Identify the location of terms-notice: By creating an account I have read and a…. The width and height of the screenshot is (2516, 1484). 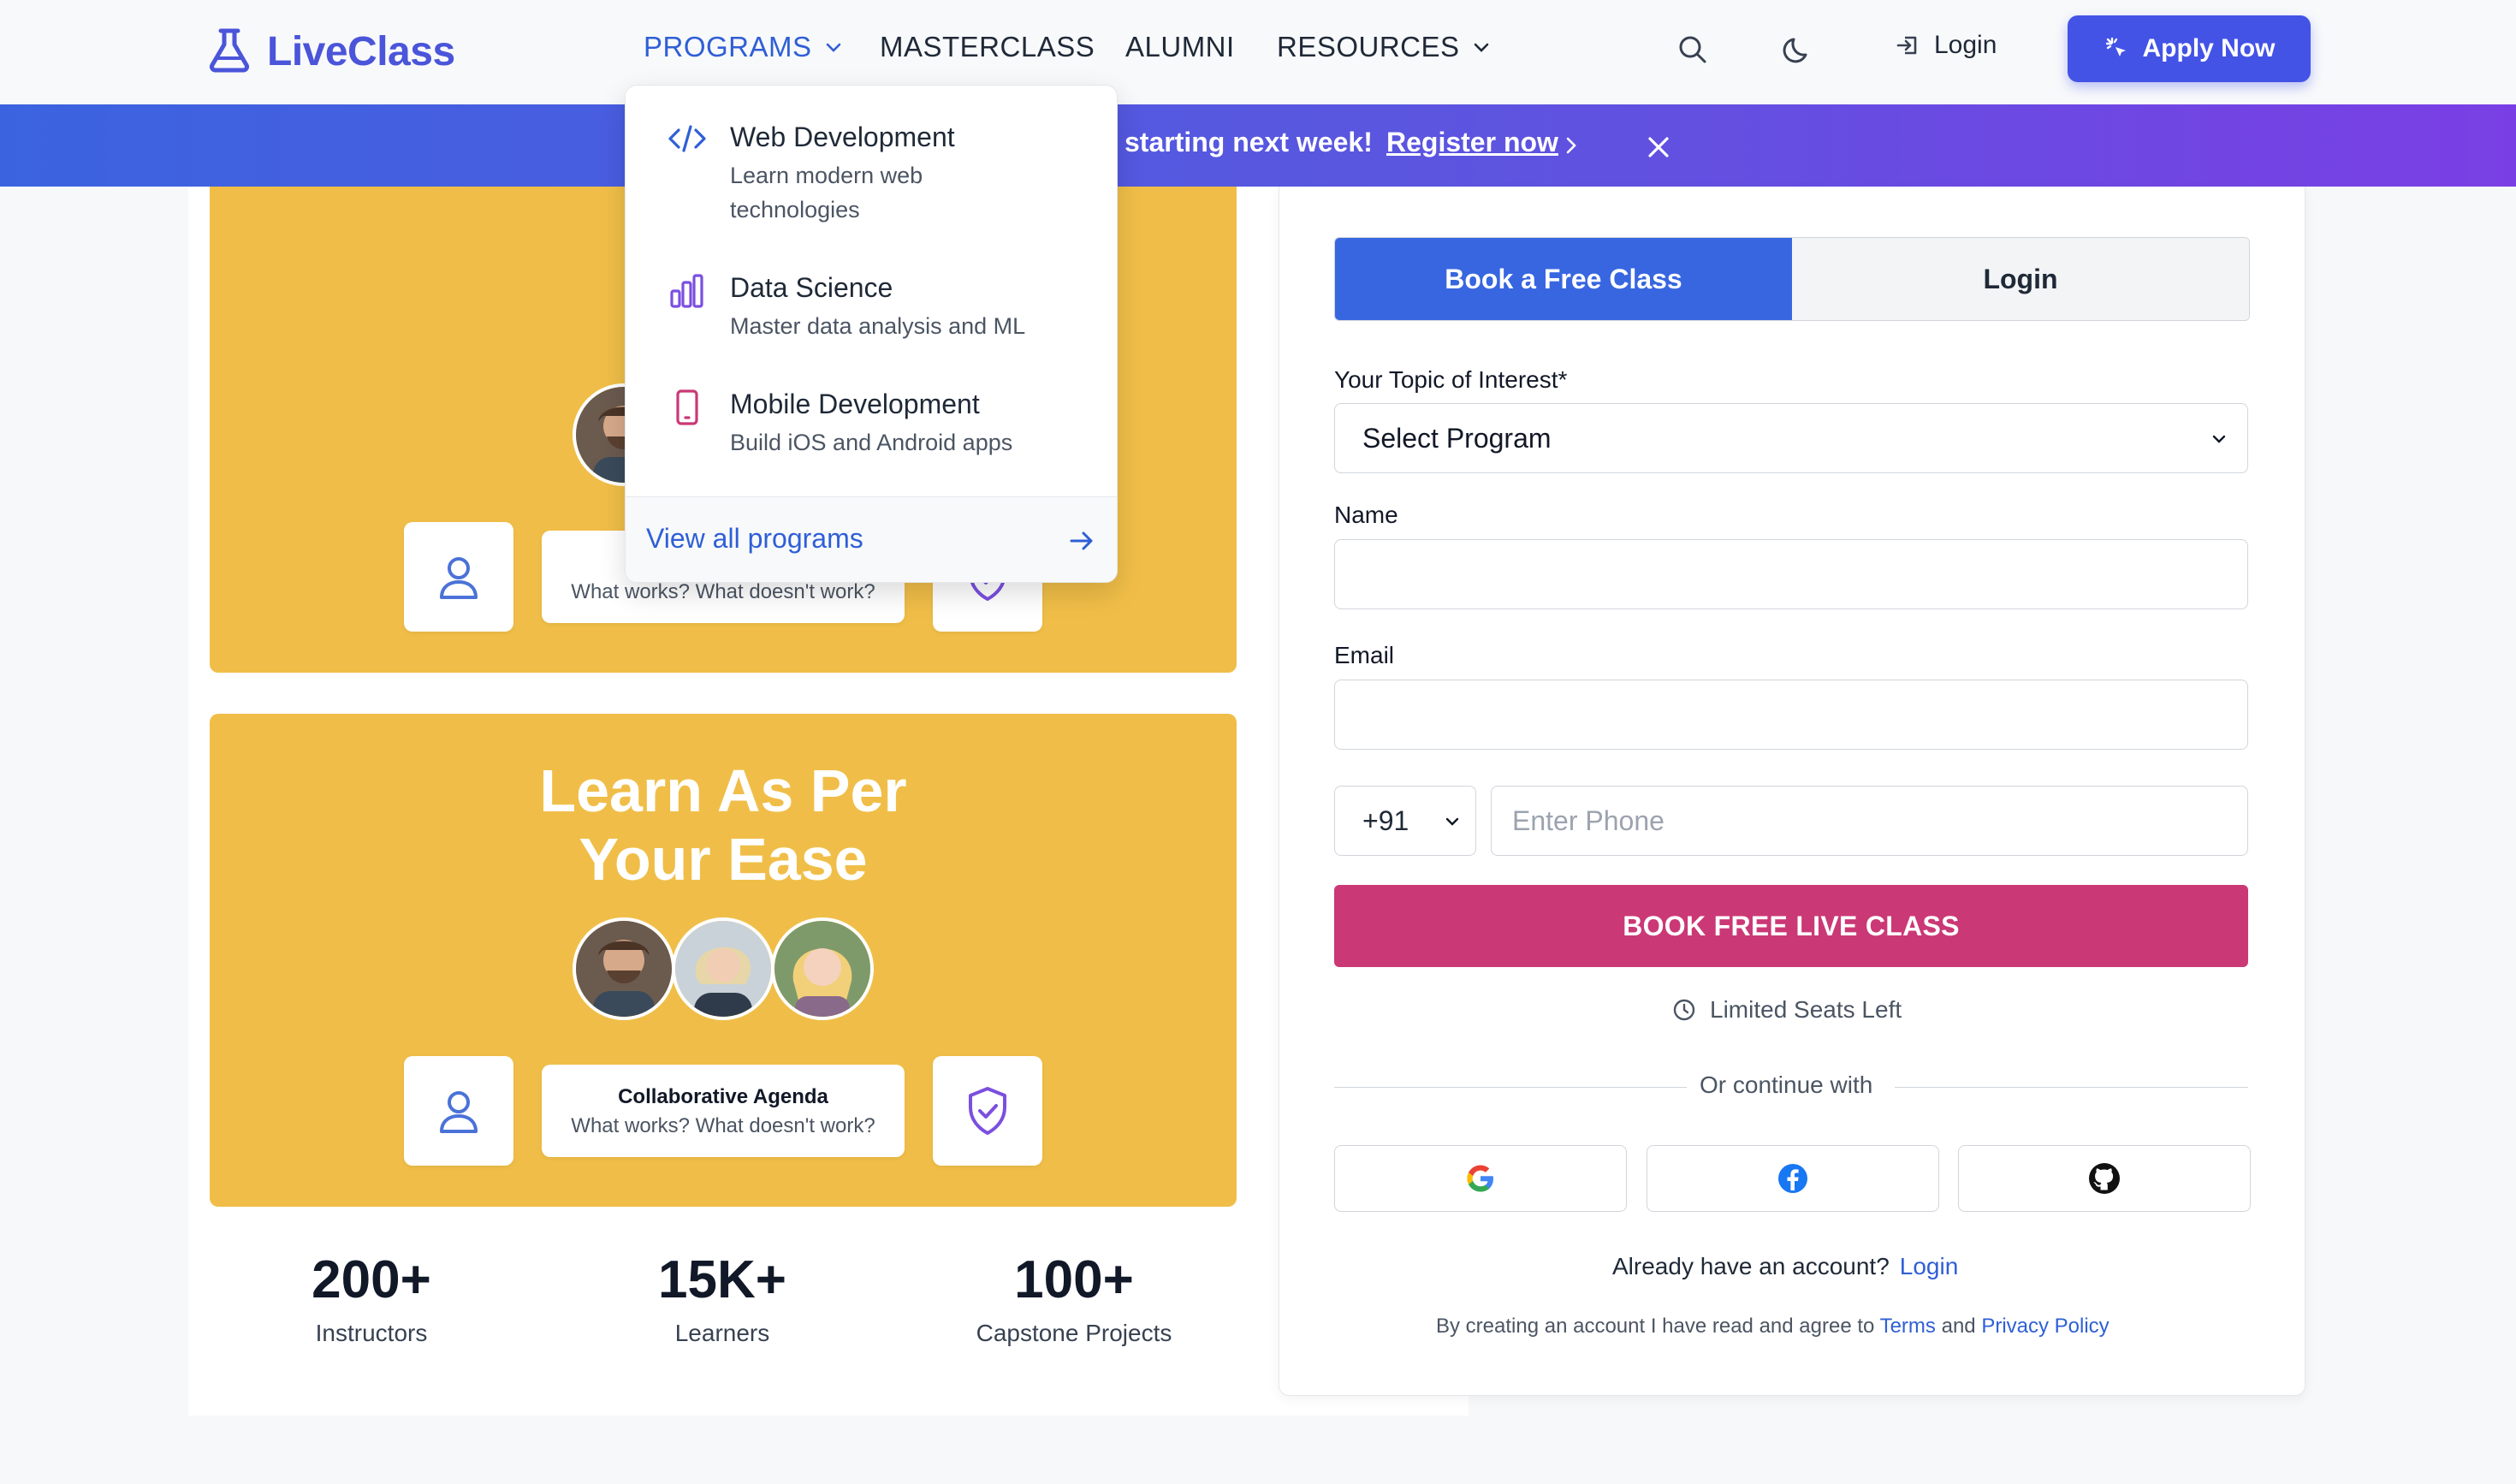
(1773, 1327).